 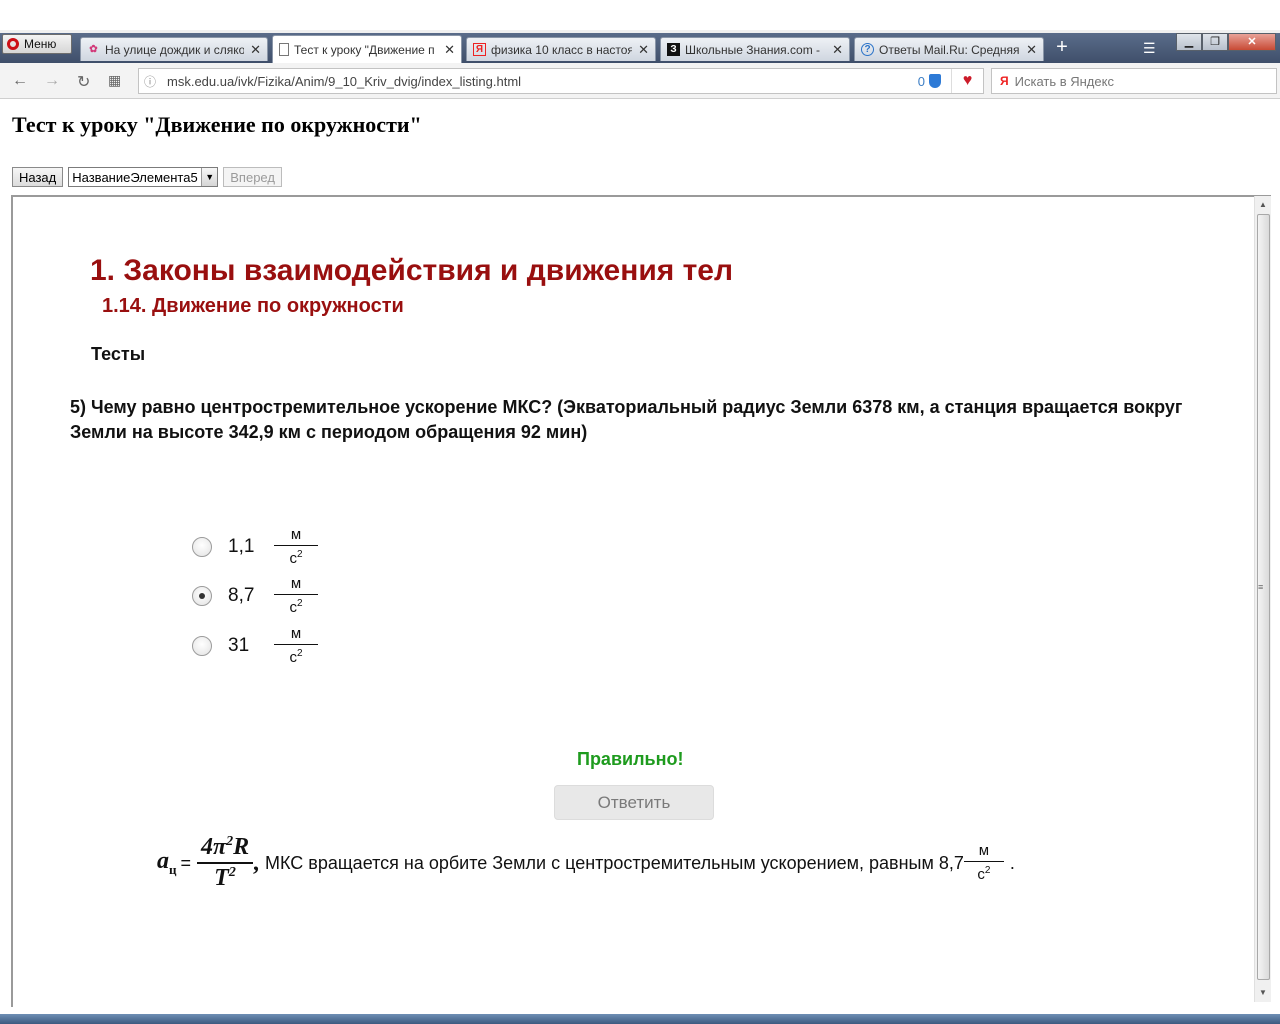 I want to click on tab-1: ✿ На улице дождик и сляко ✕, so click(x=174, y=49).